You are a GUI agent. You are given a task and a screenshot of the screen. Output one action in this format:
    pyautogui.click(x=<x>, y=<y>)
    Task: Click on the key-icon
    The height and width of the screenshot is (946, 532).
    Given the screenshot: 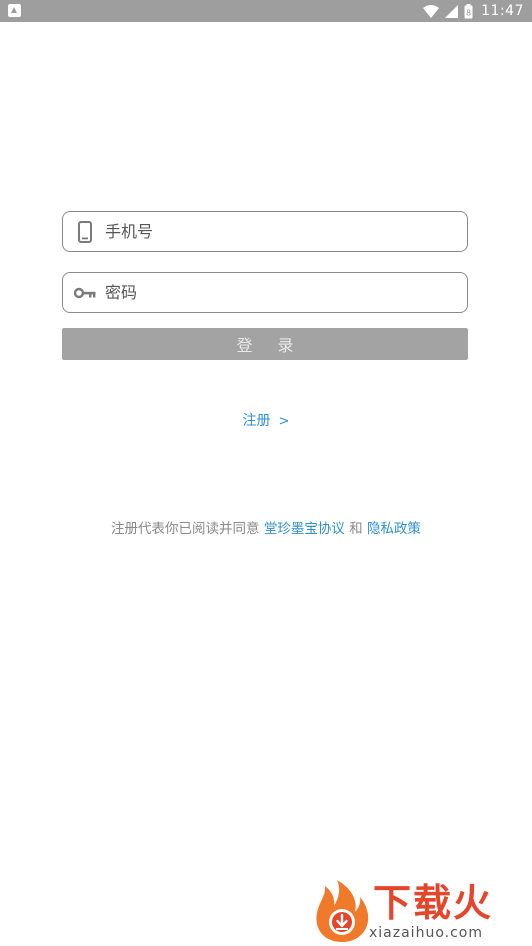 What is the action you would take?
    pyautogui.click(x=85, y=293)
    